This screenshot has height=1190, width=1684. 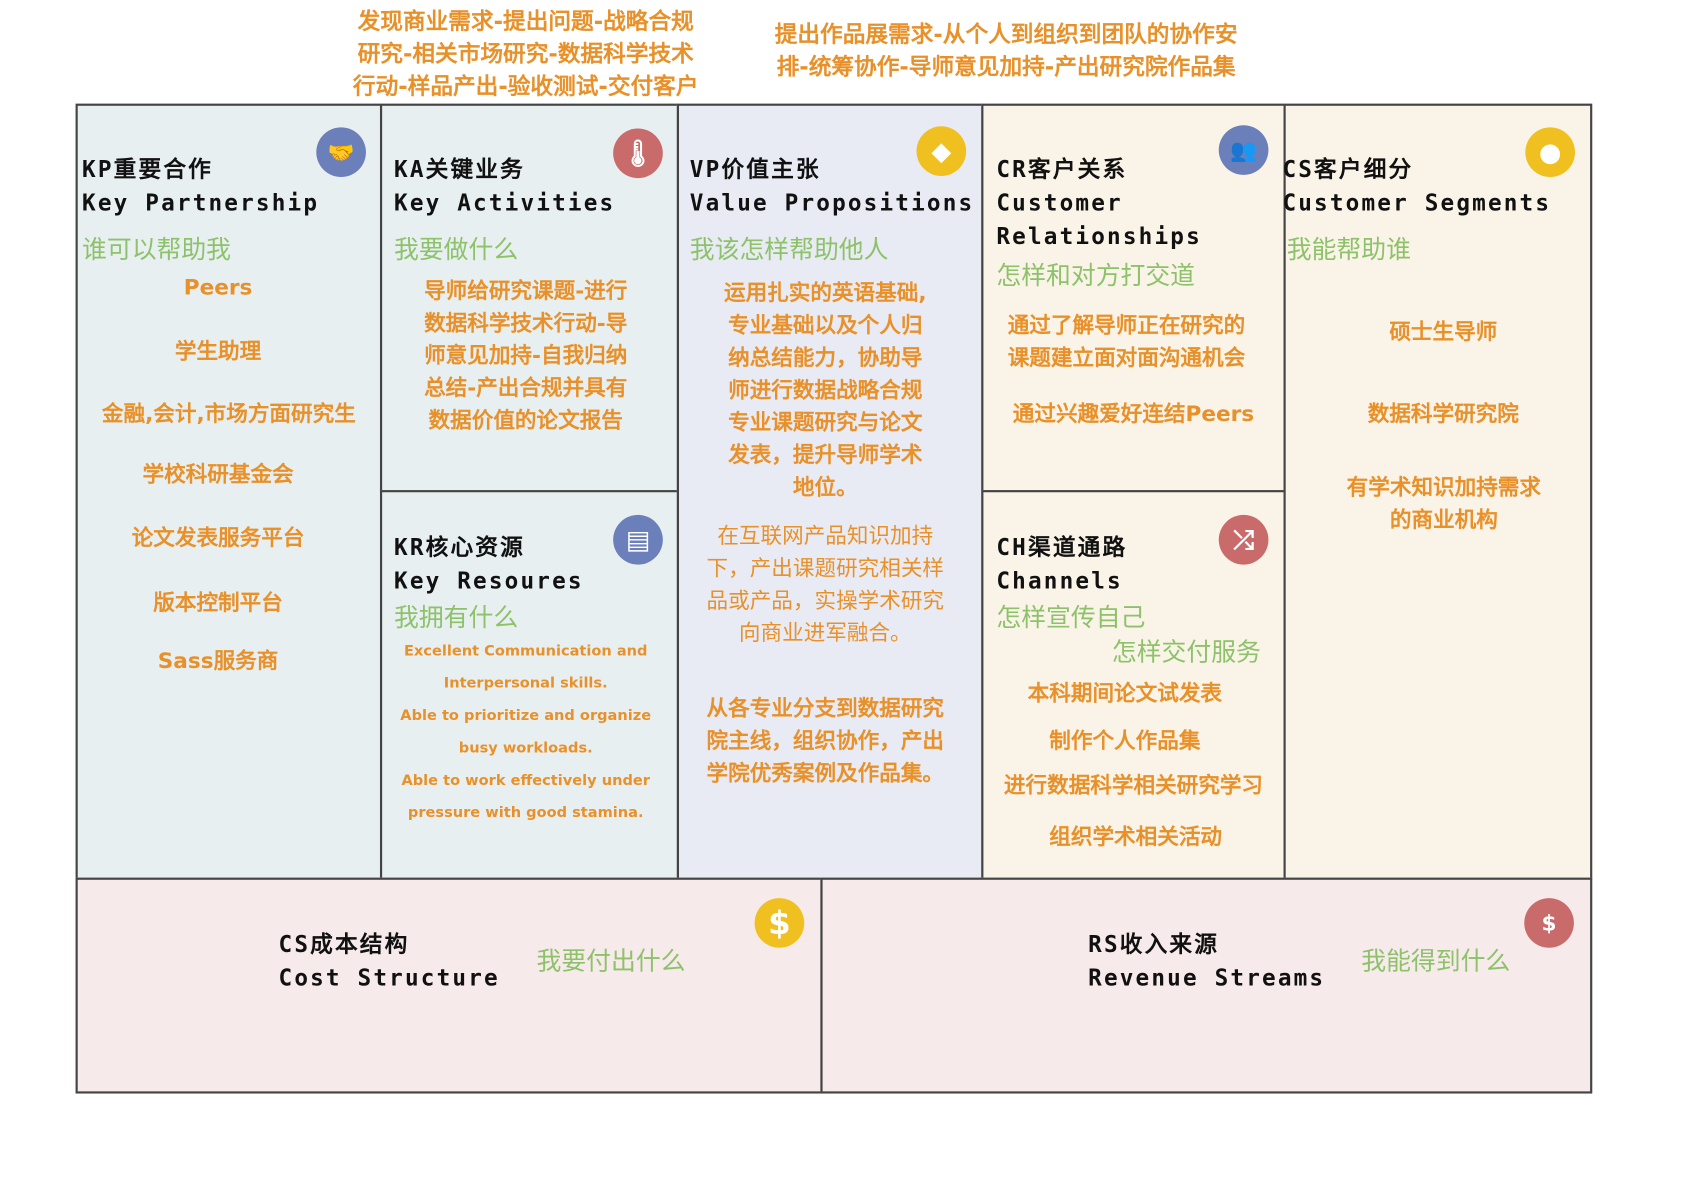 I want to click on kp-item: 版本控制平台, so click(x=218, y=602).